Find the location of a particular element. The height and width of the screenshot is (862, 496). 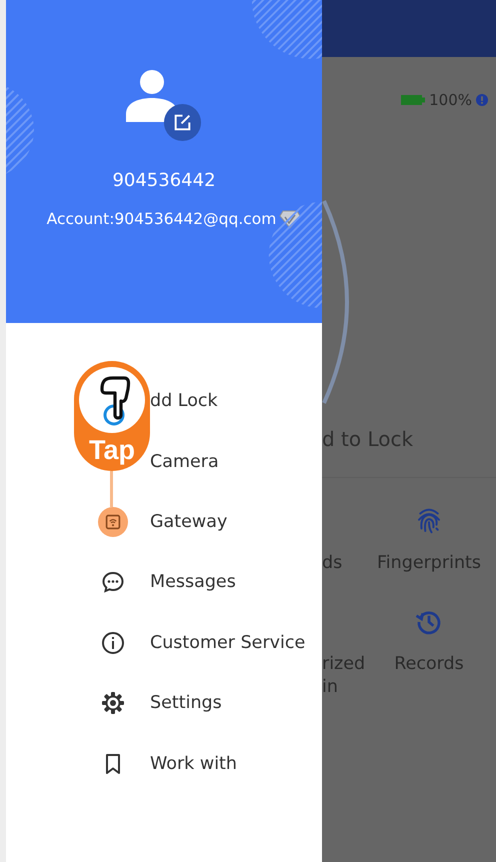

lock-hint: d to Lock is located at coordinates (368, 439).